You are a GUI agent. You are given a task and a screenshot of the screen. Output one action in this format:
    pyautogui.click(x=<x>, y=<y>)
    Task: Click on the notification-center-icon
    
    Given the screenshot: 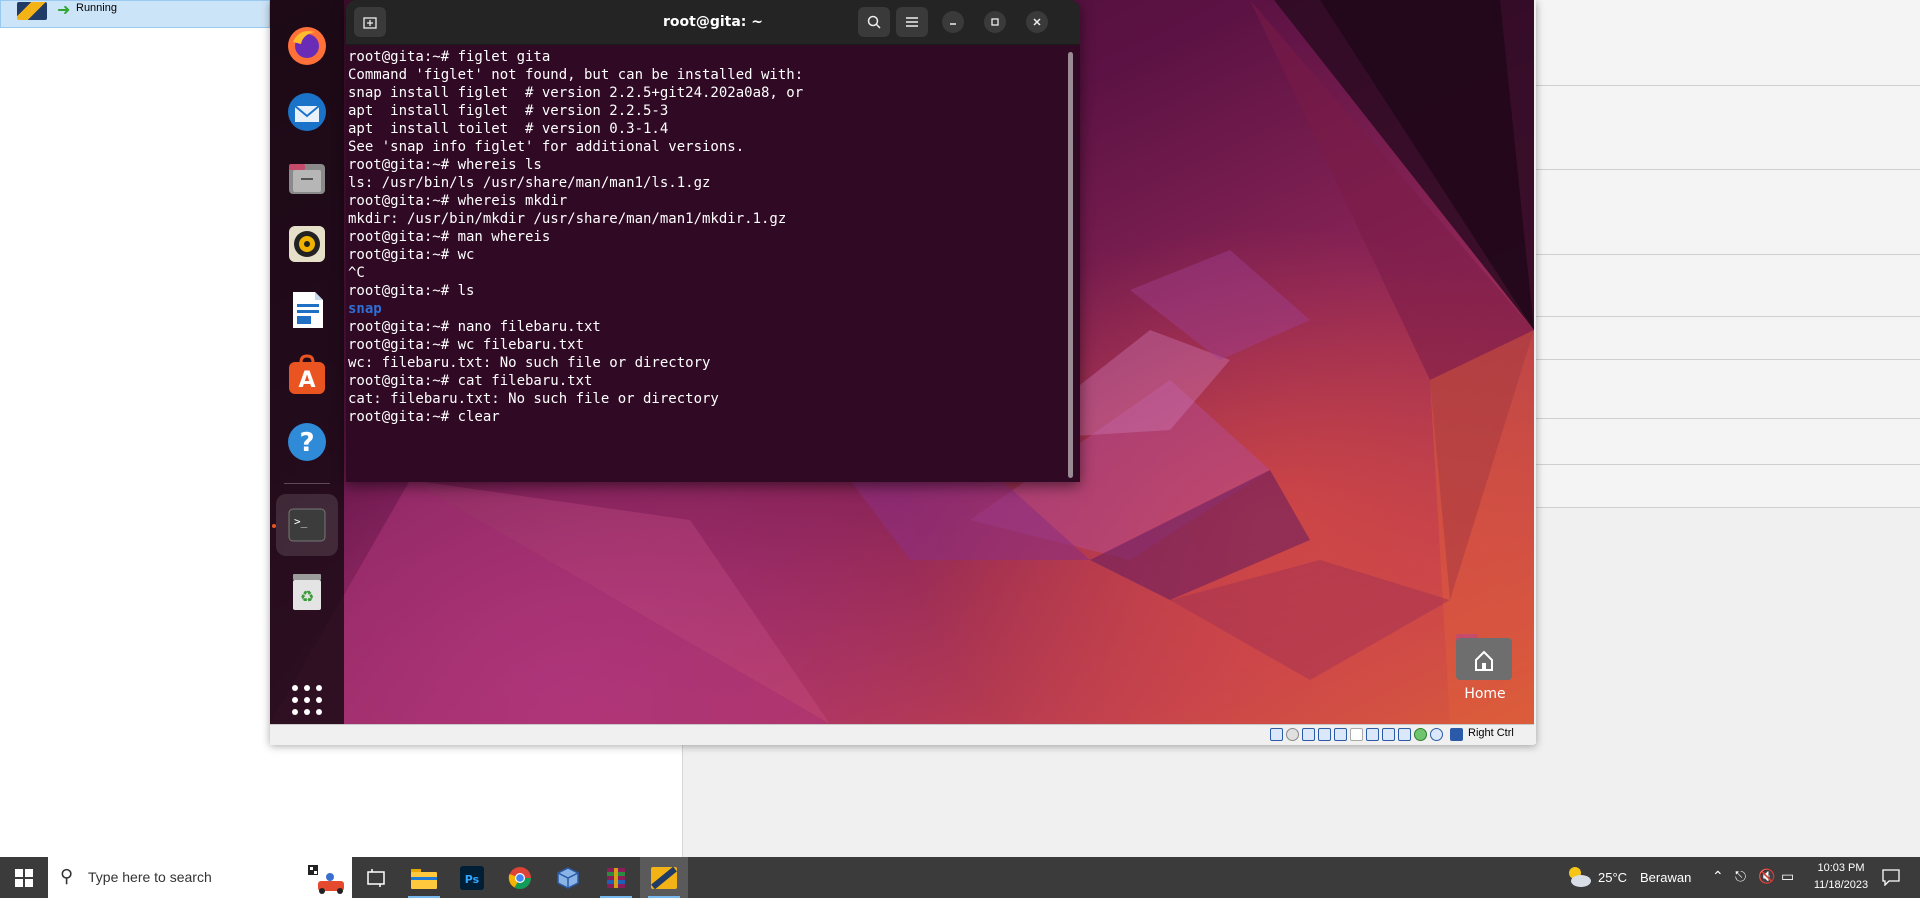 What is the action you would take?
    pyautogui.click(x=1891, y=877)
    